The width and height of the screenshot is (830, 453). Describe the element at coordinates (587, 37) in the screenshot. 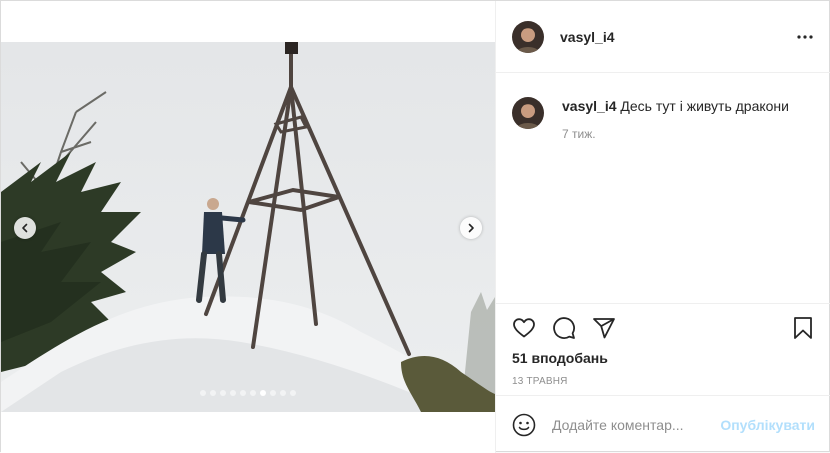

I see `author-username: vasyl_i4` at that location.